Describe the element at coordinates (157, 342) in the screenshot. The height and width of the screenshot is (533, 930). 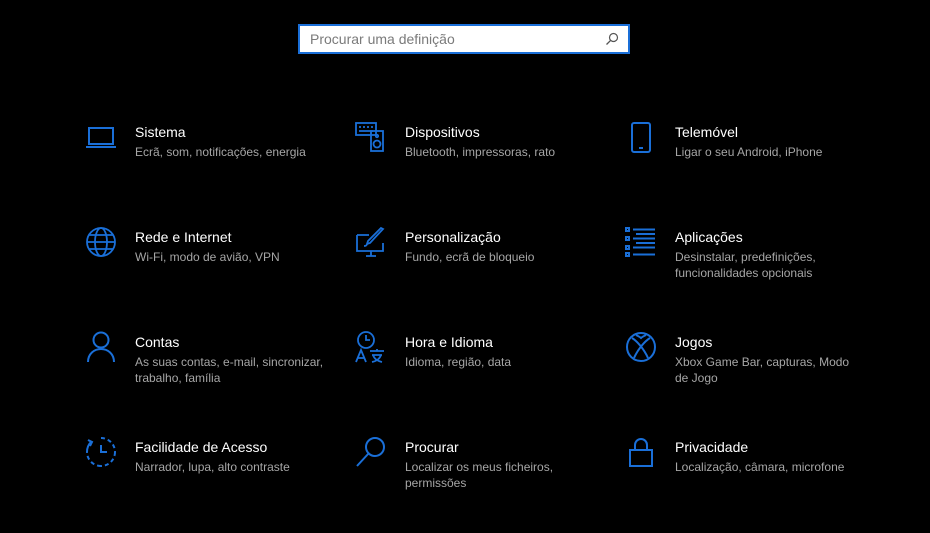
I see `tile-title: Contas` at that location.